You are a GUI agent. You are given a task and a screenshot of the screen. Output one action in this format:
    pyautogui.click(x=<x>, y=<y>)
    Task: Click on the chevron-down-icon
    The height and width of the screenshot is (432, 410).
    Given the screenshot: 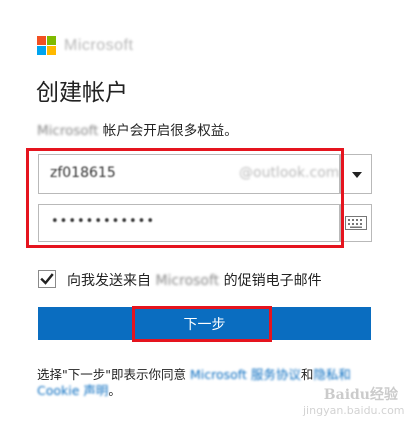 What is the action you would take?
    pyautogui.click(x=357, y=175)
    